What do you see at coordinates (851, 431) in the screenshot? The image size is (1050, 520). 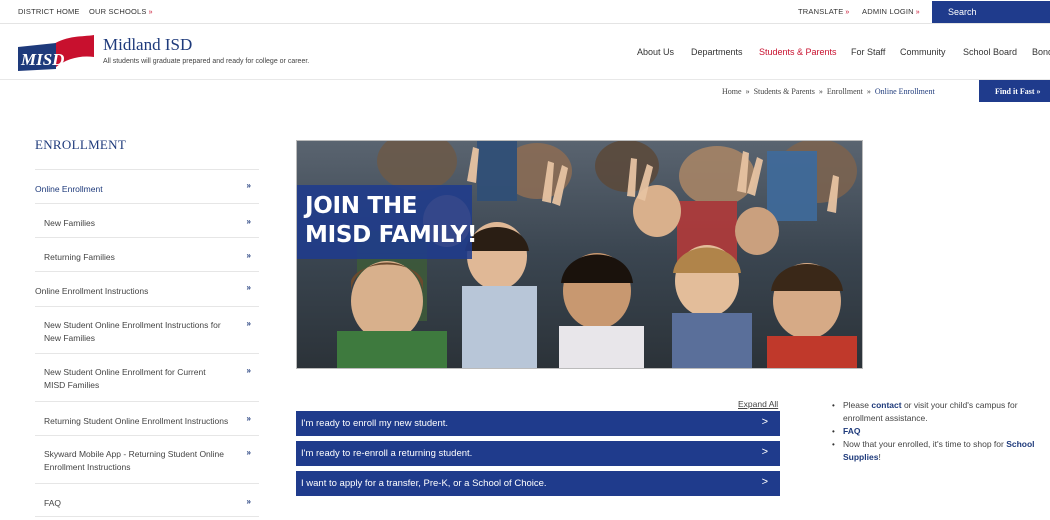 I see `faq-link: FAQ` at bounding box center [851, 431].